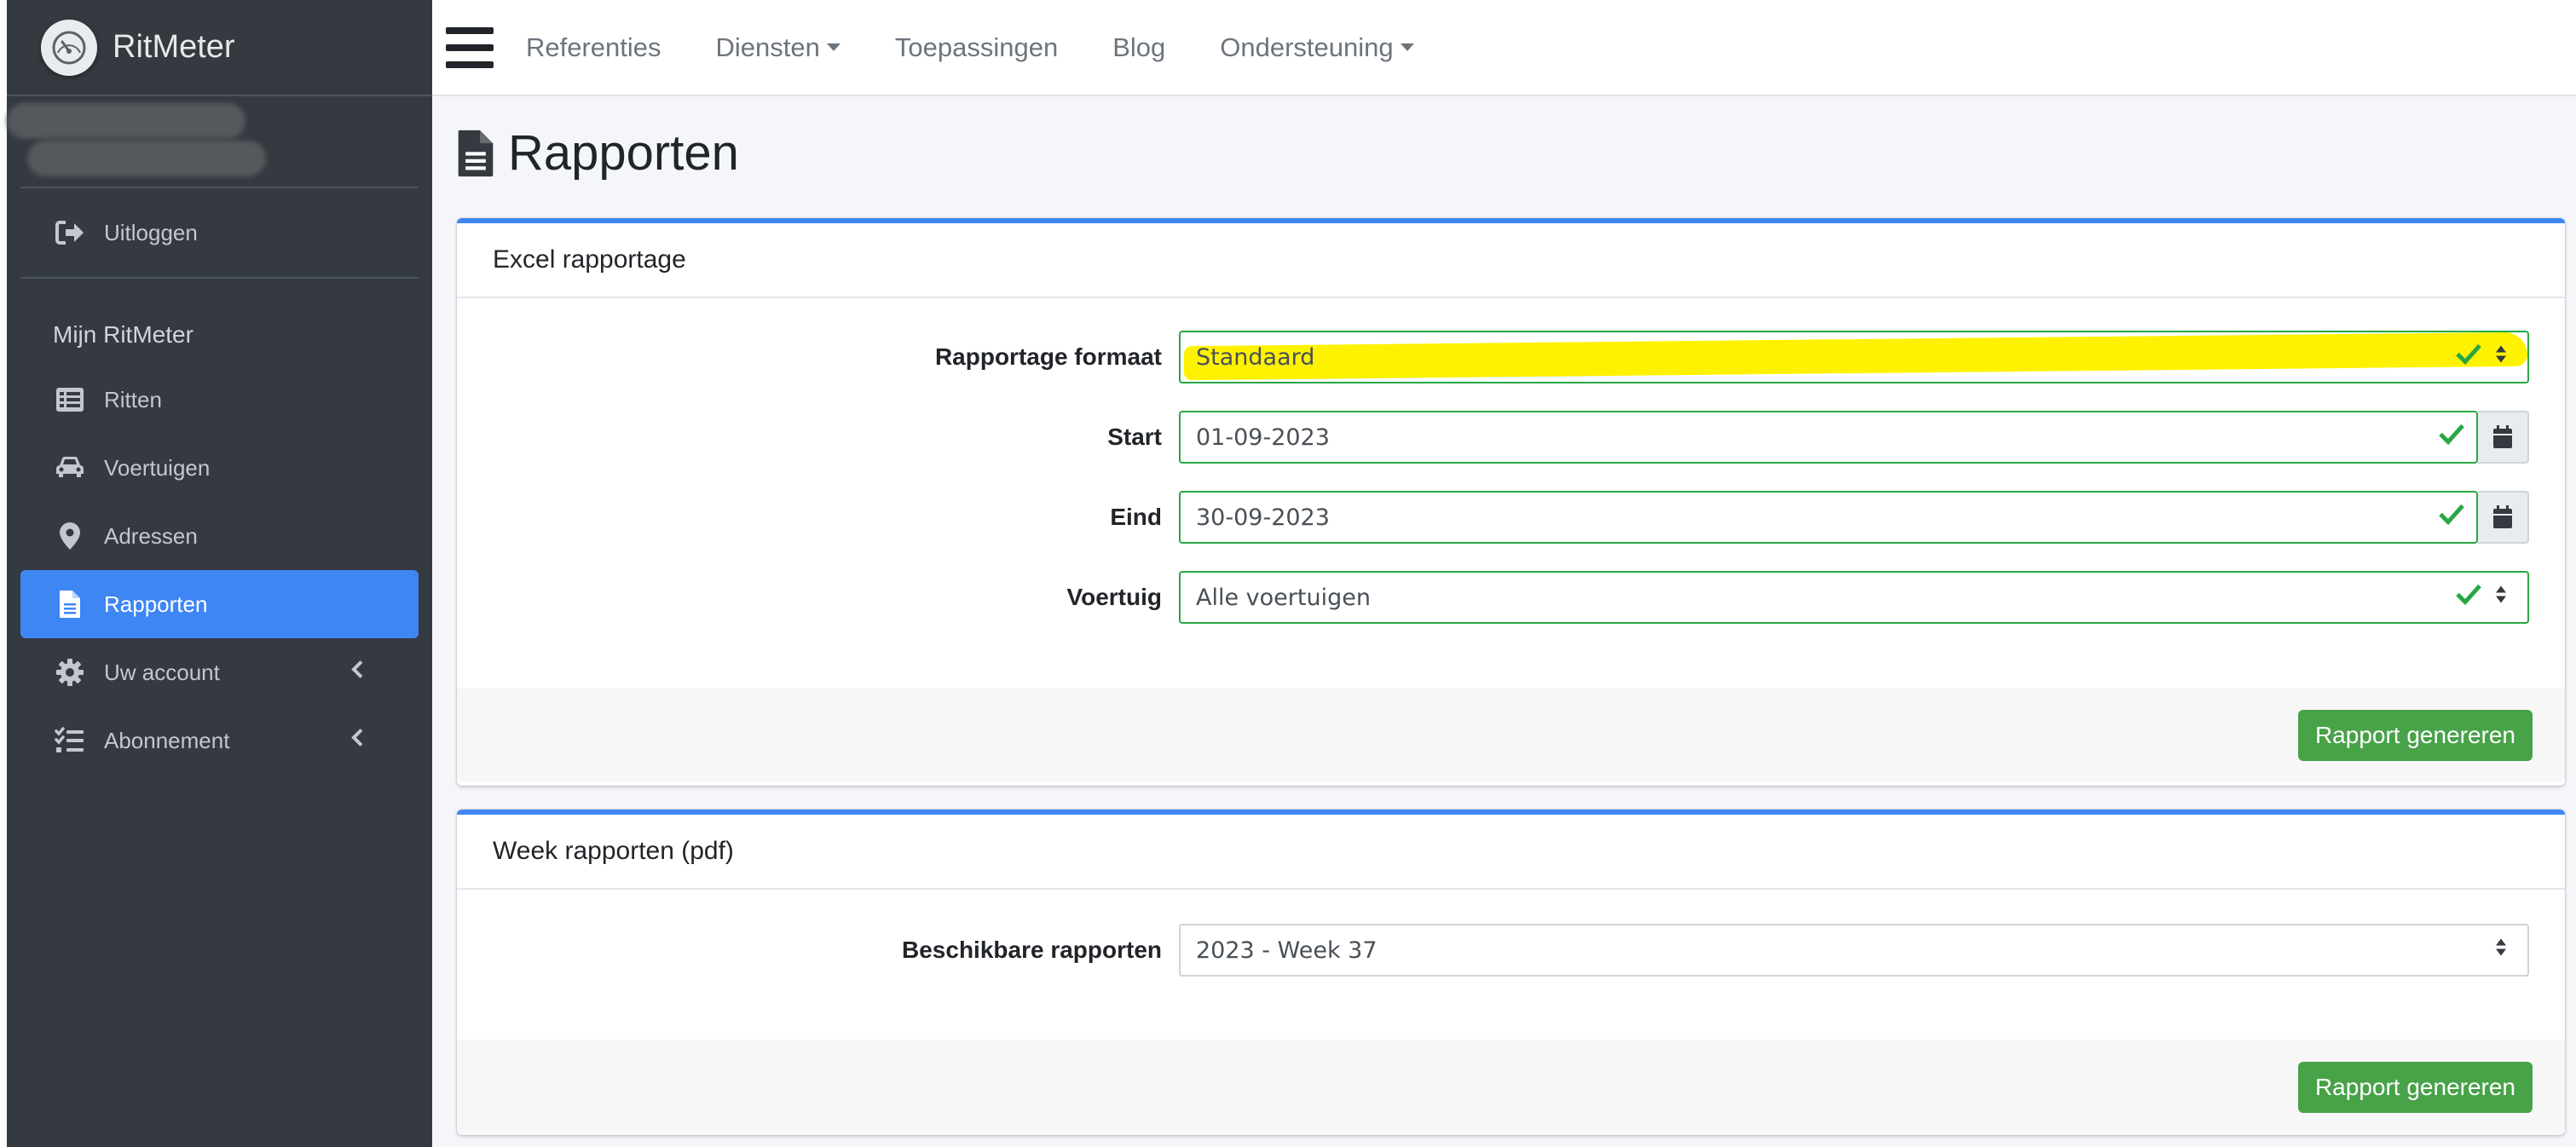 The height and width of the screenshot is (1147, 2576). Describe the element at coordinates (219, 536) in the screenshot. I see `sidebar-item-adressen: Adressen` at that location.